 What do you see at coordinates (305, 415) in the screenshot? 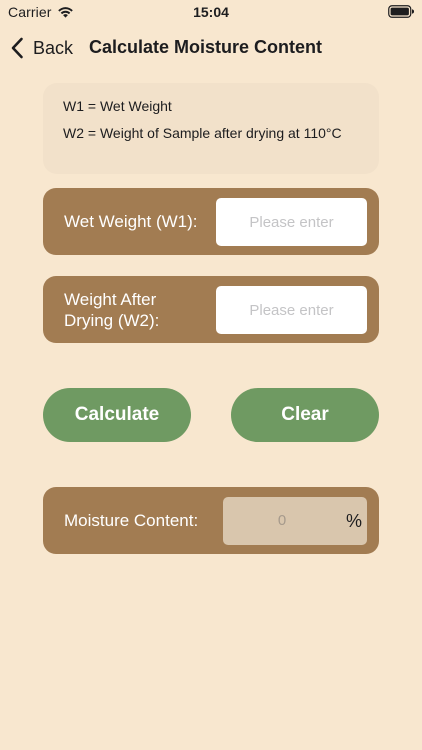
I see `clear-button: Clear` at bounding box center [305, 415].